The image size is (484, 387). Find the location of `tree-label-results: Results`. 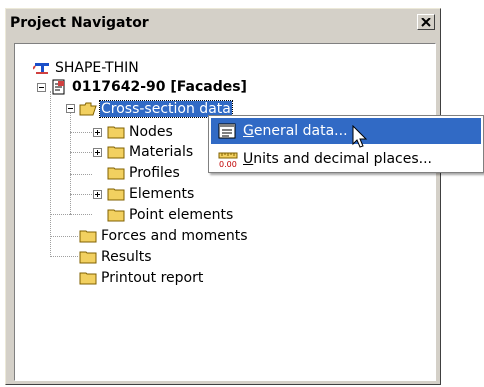

tree-label-results: Results is located at coordinates (126, 257).